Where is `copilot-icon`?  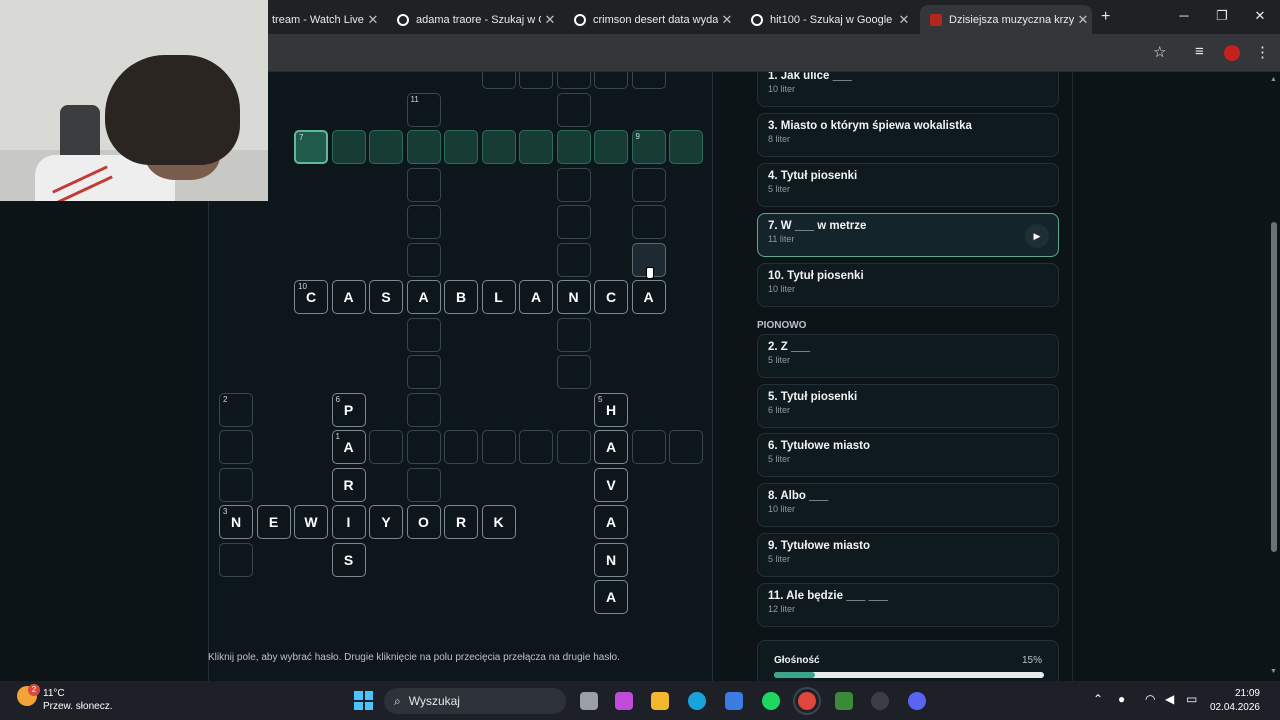 copilot-icon is located at coordinates (624, 701).